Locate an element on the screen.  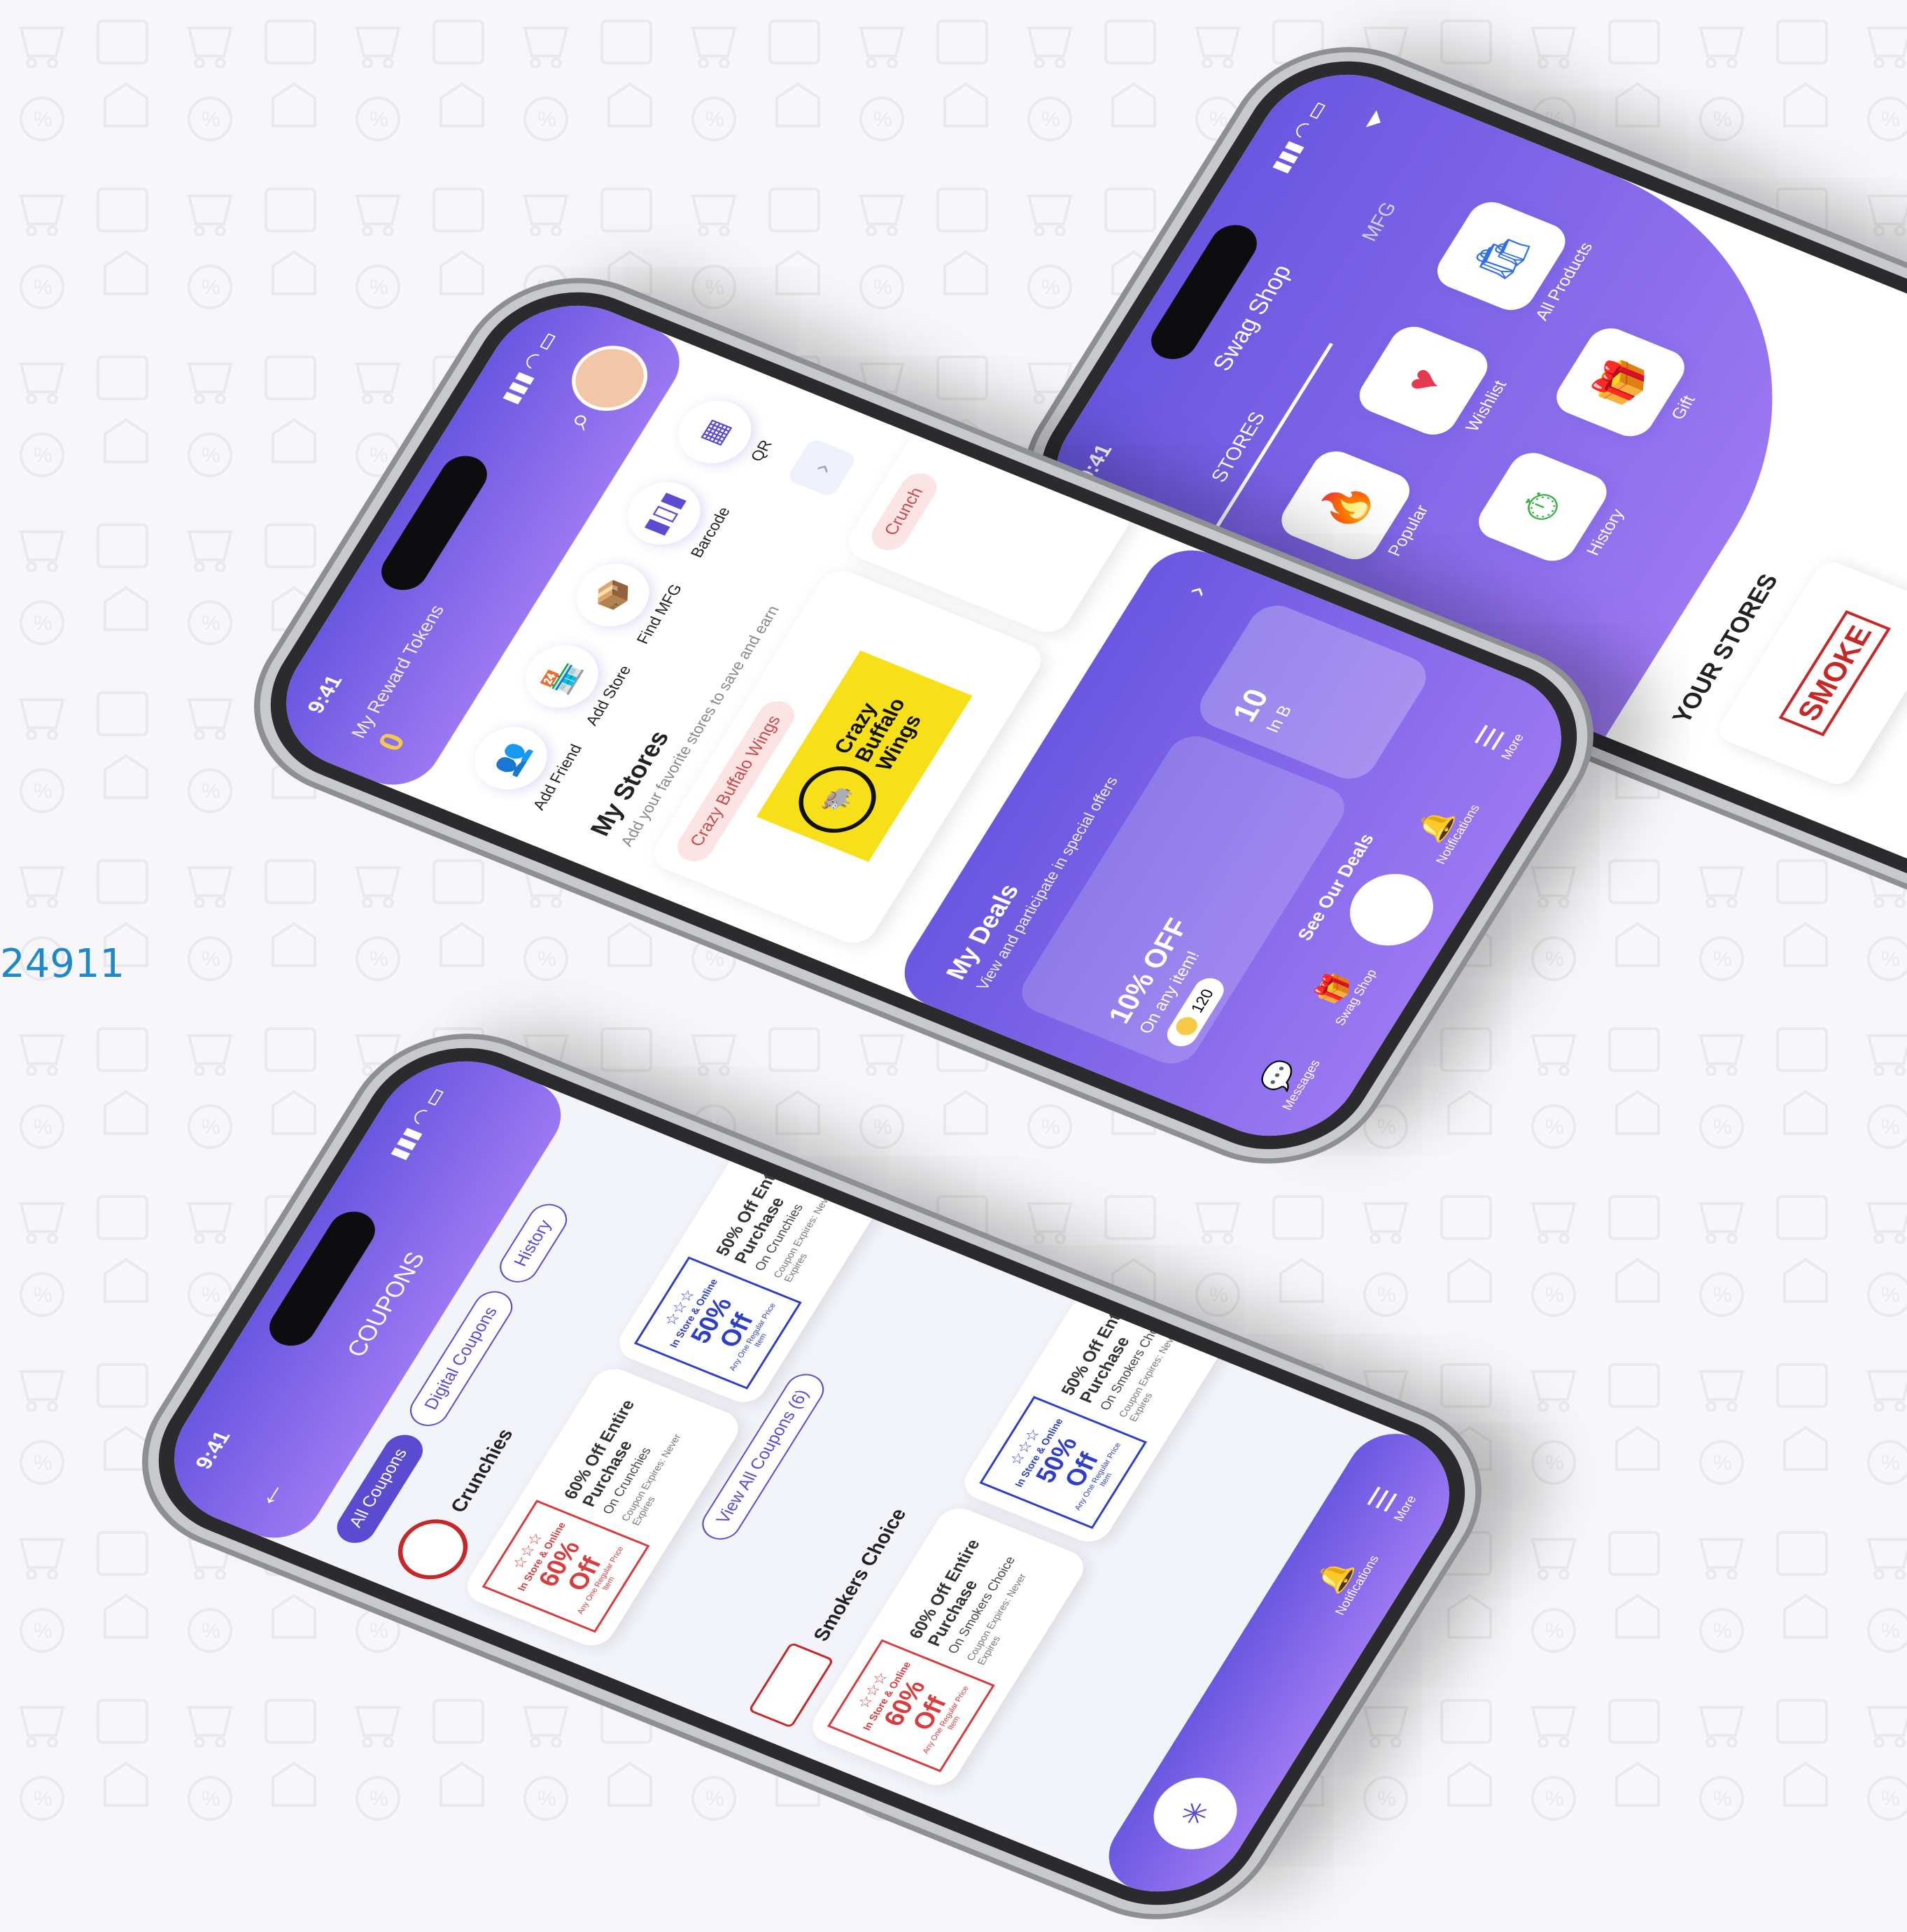
deals-next-icon: › is located at coordinates (1197, 590).